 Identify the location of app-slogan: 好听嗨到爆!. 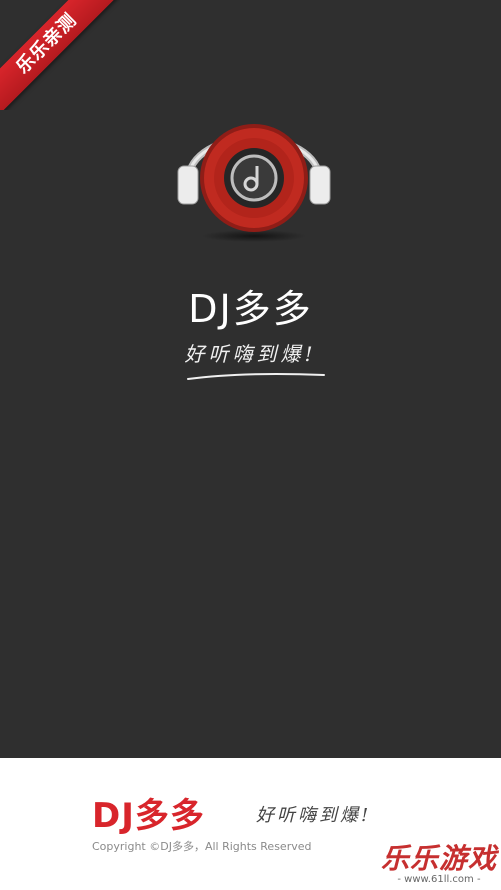
(250, 354).